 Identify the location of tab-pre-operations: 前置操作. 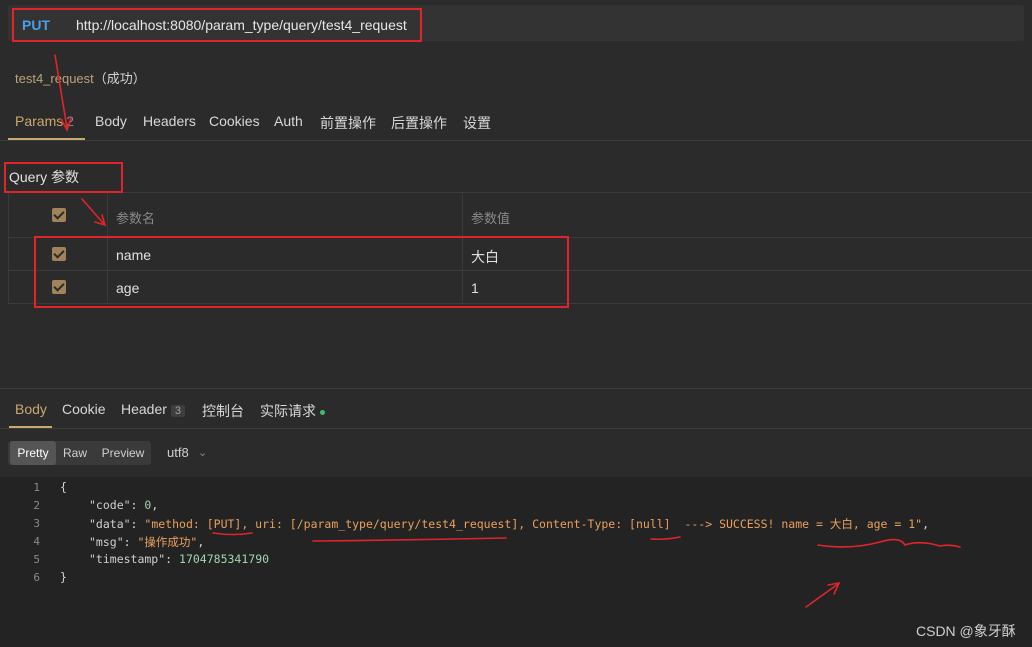
(348, 123).